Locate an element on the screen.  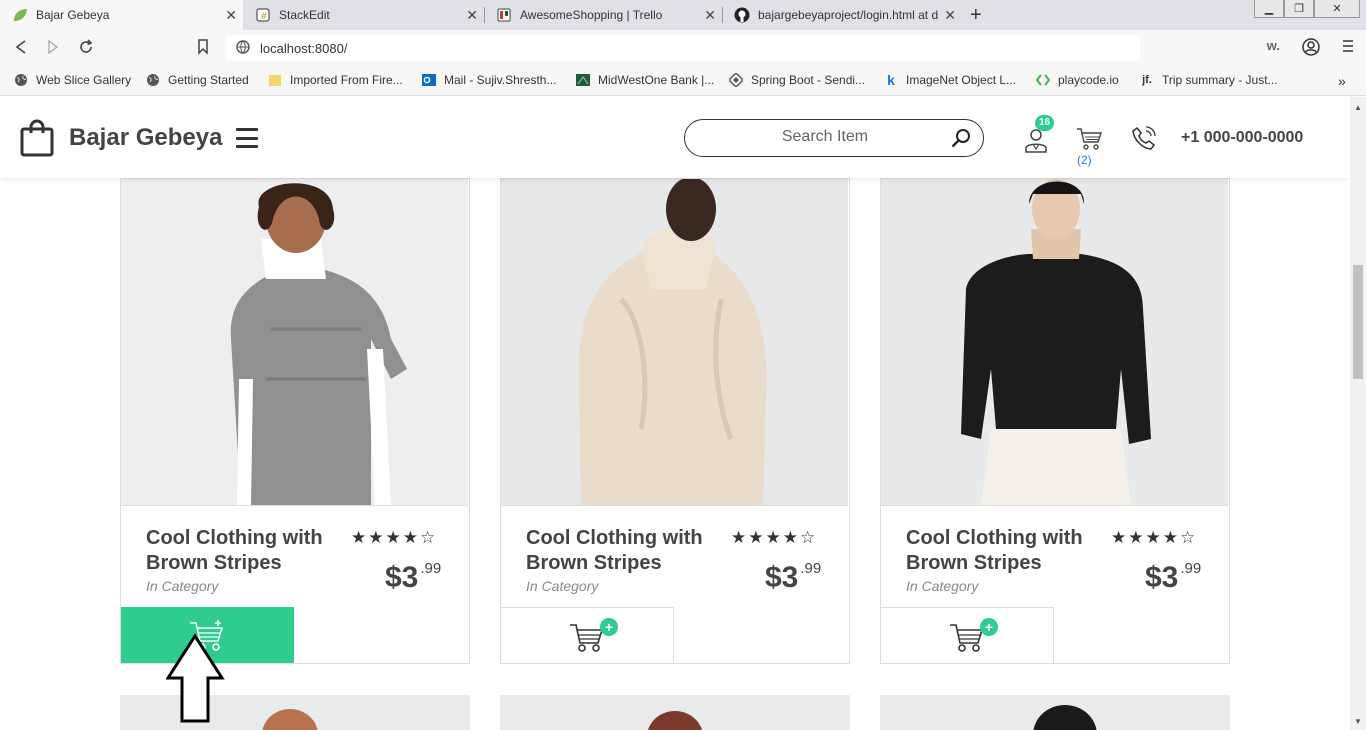
profile-icon is located at coordinates (1311, 49).